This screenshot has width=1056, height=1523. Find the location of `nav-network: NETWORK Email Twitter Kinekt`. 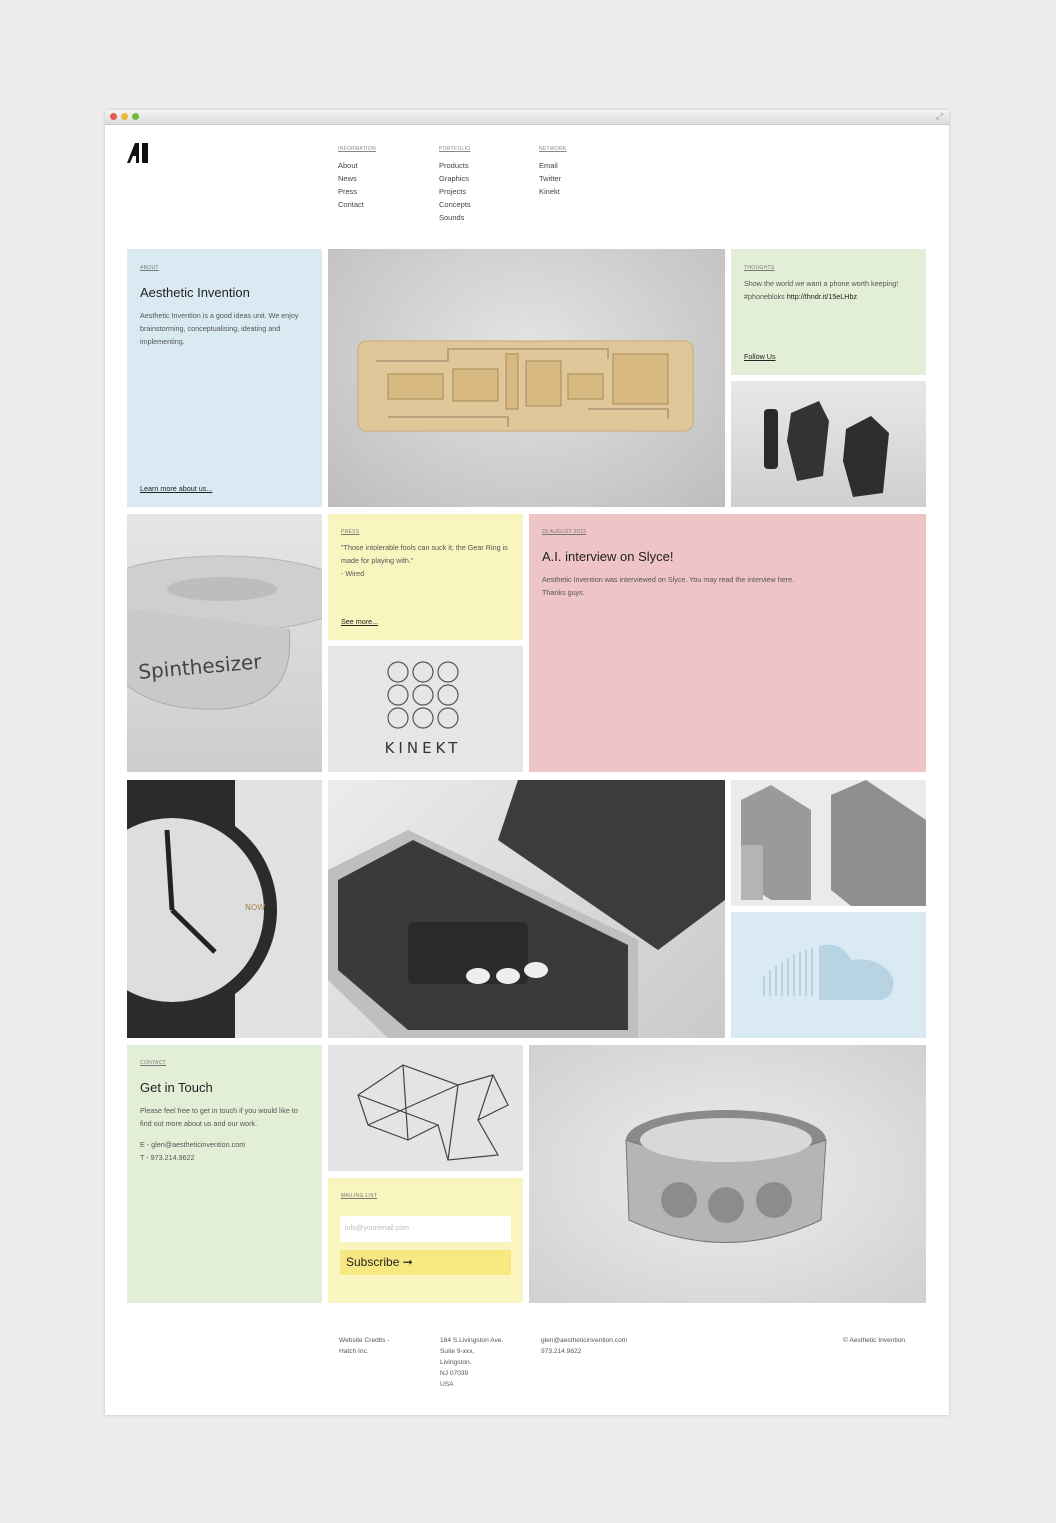

nav-network: NETWORK Email Twitter Kinekt is located at coordinates (553, 172).